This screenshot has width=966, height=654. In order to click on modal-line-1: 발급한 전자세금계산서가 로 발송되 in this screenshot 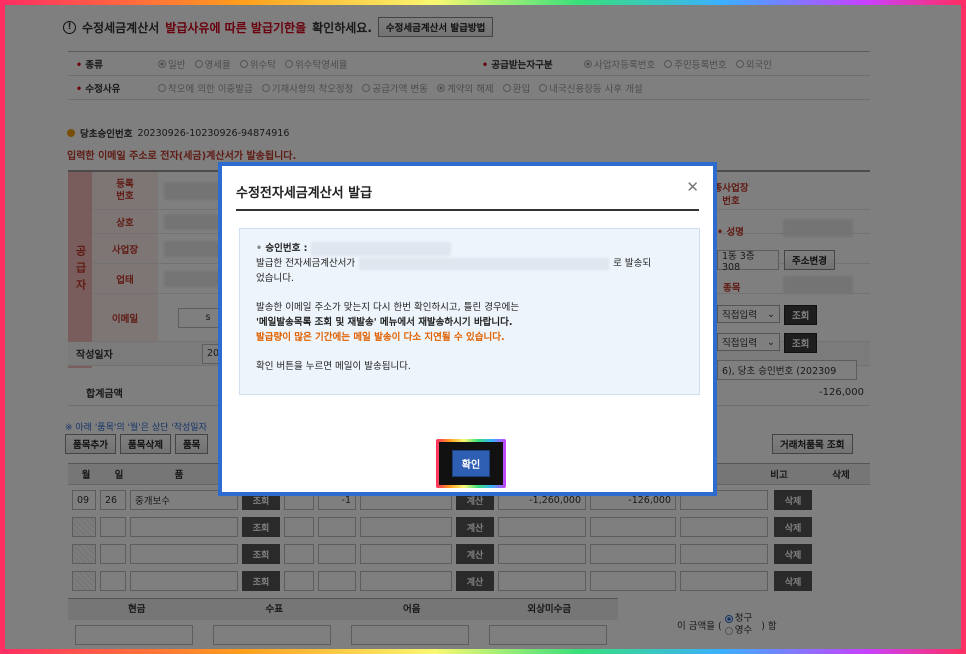, I will do `click(454, 263)`.